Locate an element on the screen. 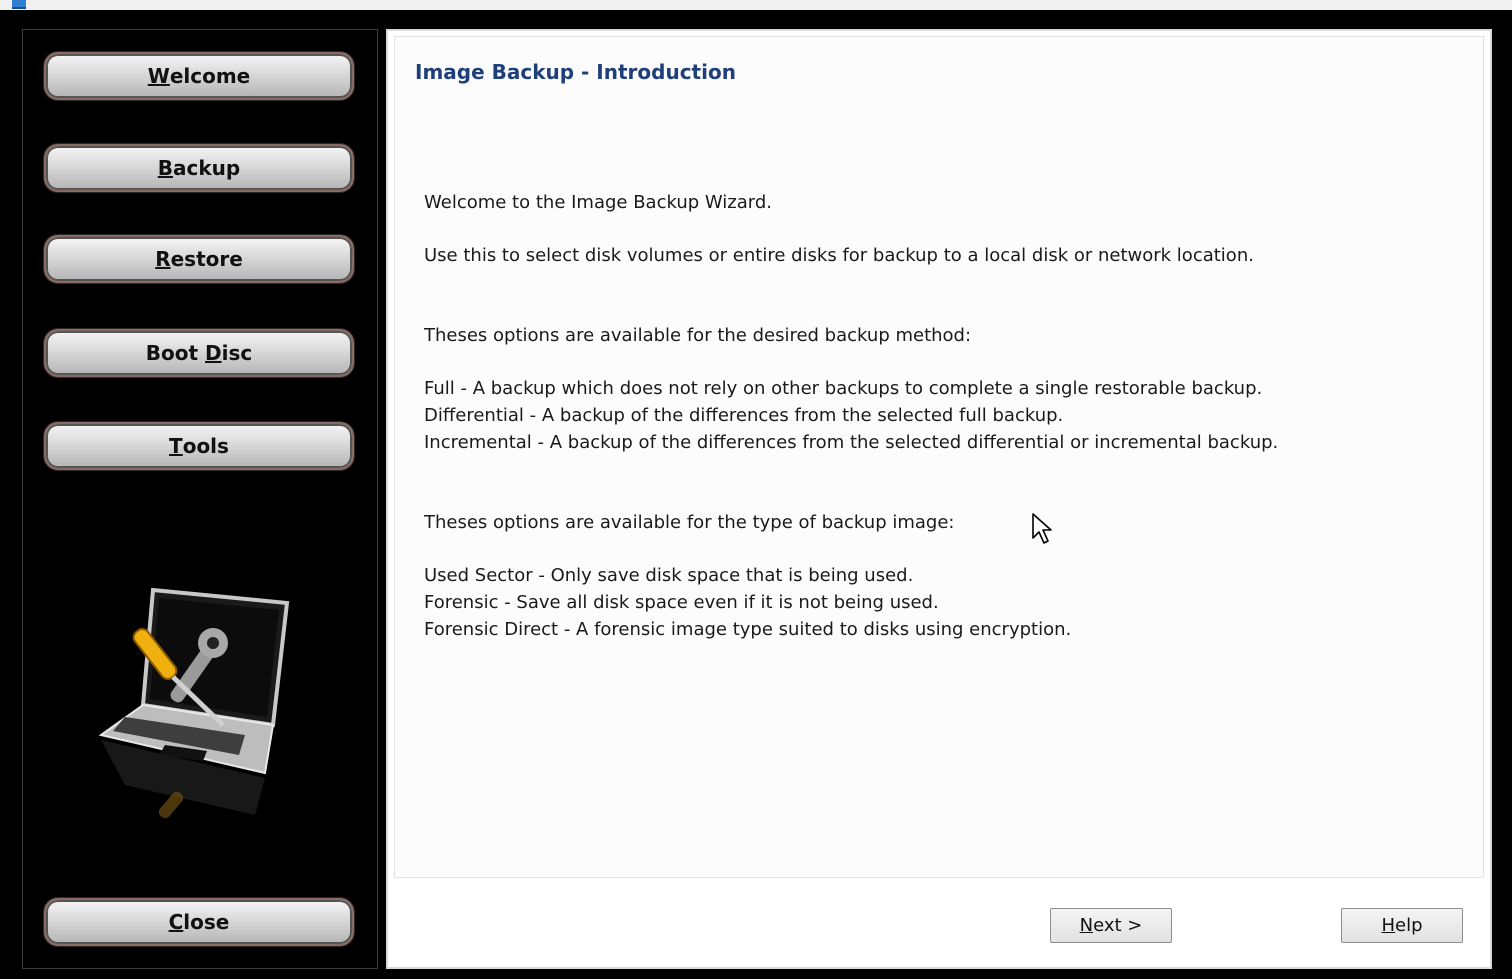 The height and width of the screenshot is (979, 1512). restore-mnemonic: R is located at coordinates (163, 259).